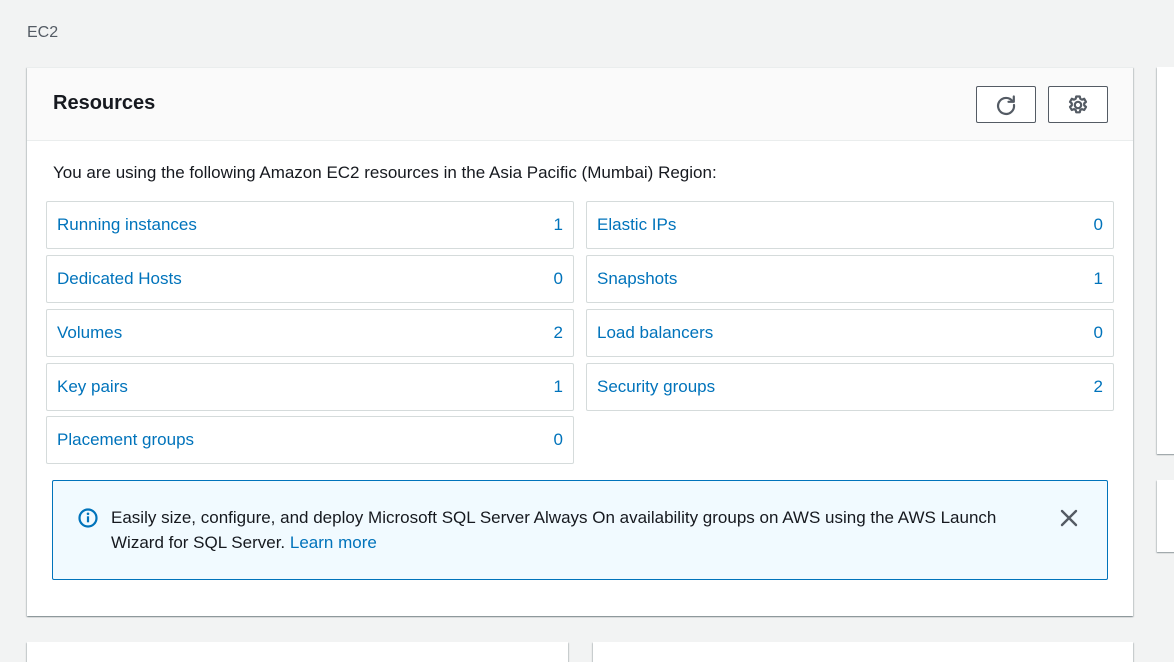 Image resolution: width=1174 pixels, height=662 pixels. Describe the element at coordinates (89, 333) in the screenshot. I see `resource-label: Volumes` at that location.